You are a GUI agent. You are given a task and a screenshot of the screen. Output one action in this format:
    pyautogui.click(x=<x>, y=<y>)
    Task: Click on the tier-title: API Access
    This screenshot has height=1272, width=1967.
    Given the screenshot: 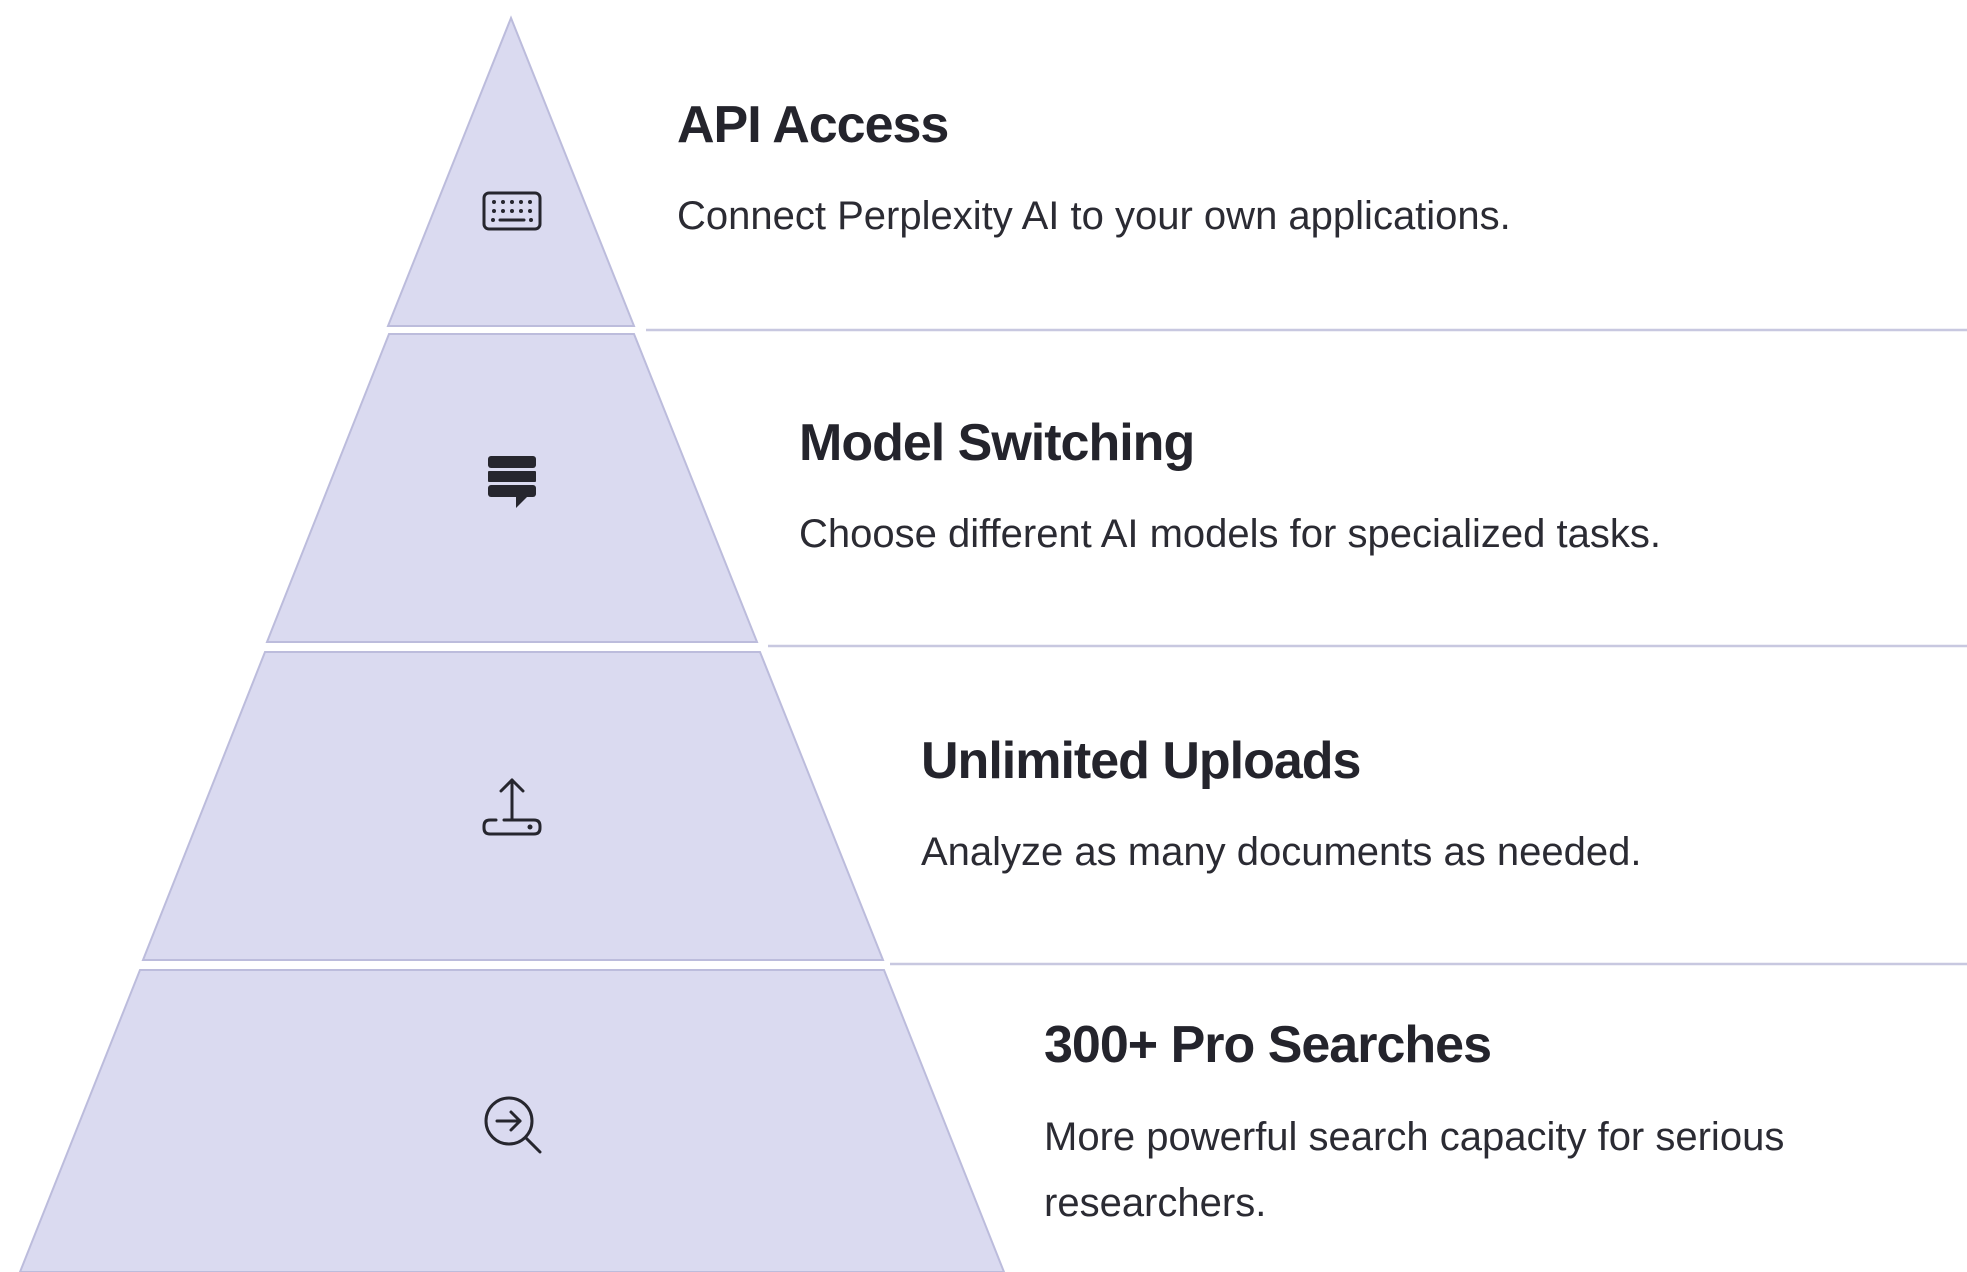 What is the action you would take?
    pyautogui.click(x=812, y=125)
    